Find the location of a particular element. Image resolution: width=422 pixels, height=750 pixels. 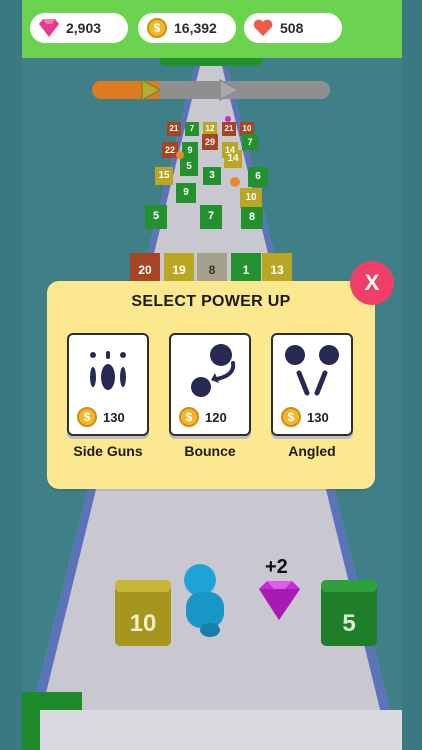

near-block-left is located at coordinates (143, 613).